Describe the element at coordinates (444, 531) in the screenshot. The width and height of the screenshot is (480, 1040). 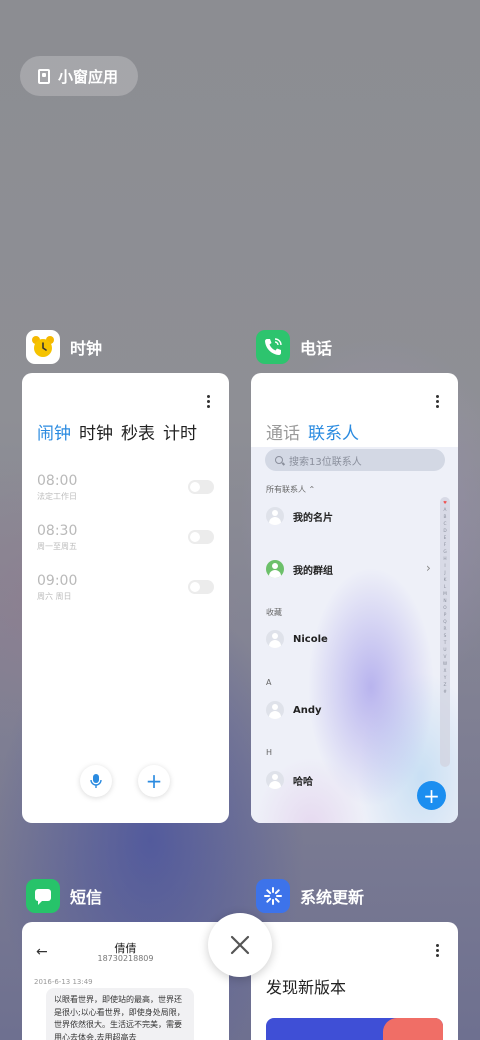
I see `index-letter: D` at that location.